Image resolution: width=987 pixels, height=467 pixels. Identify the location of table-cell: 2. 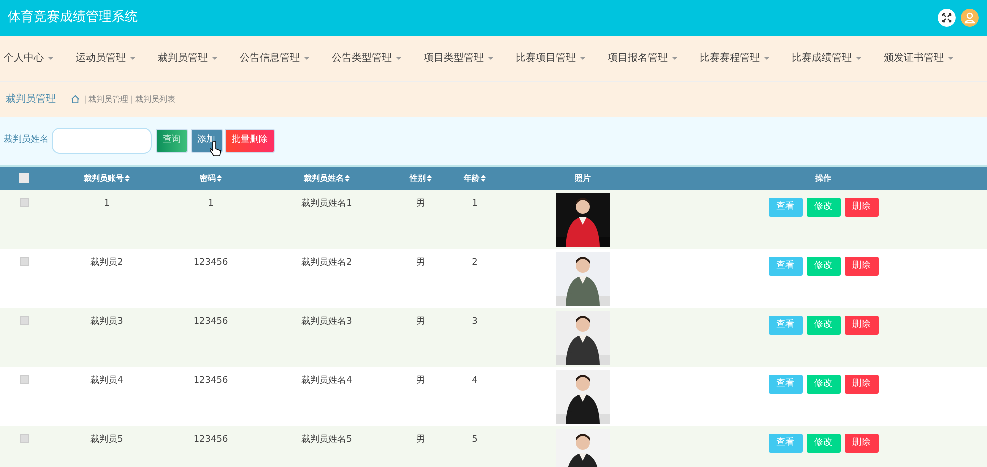
(475, 263).